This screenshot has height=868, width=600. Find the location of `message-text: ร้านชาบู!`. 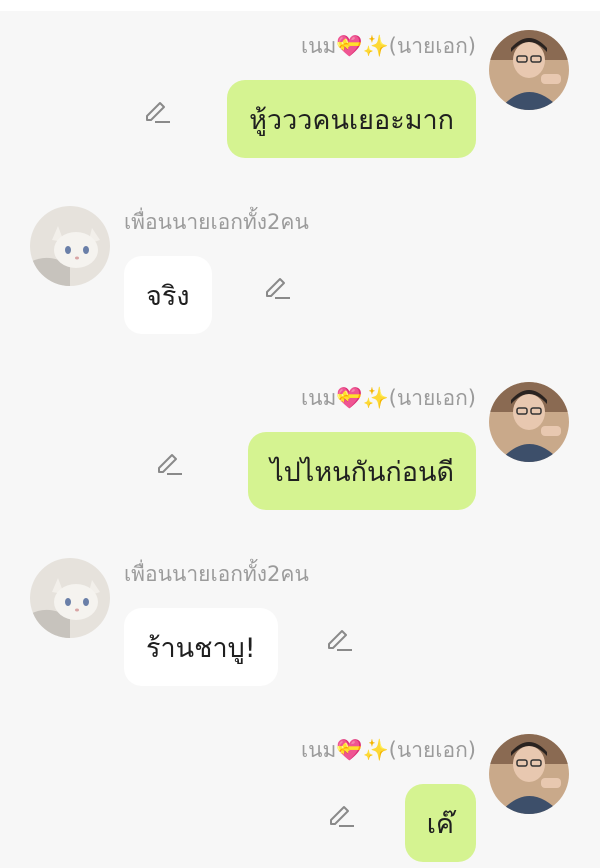

message-text: ร้านชาบู! is located at coordinates (201, 648).